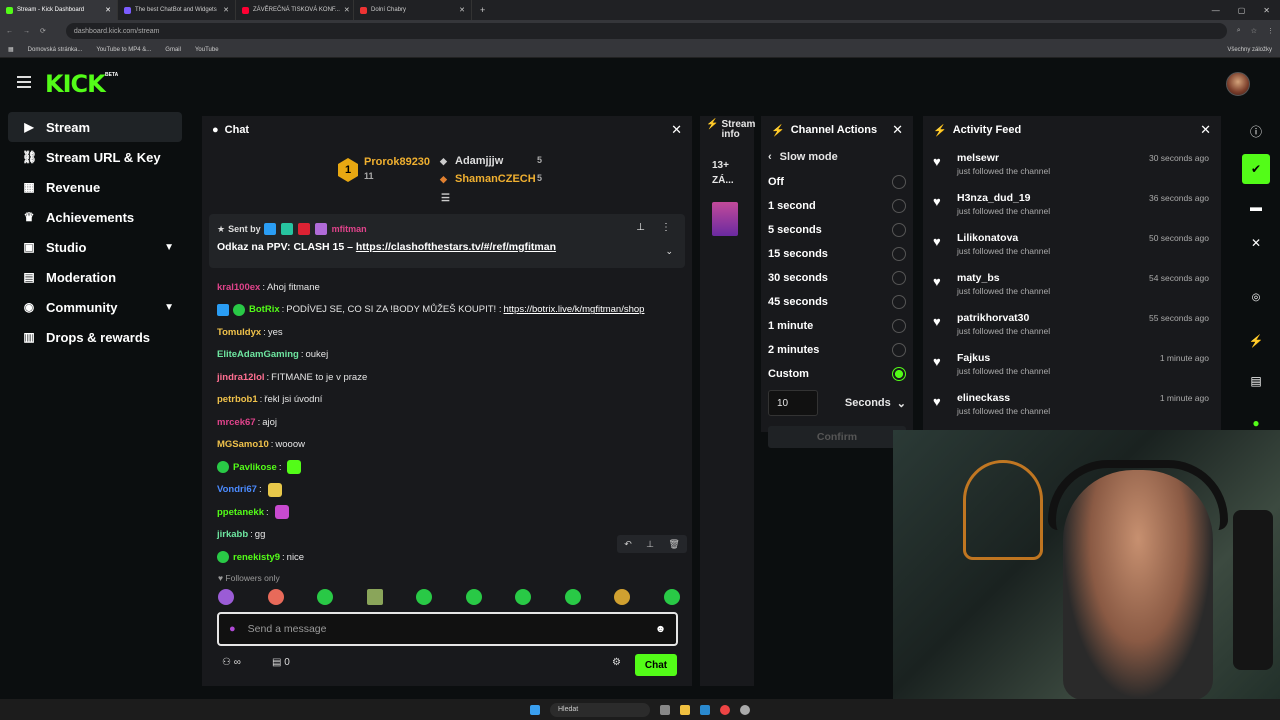  I want to click on username: renekisty9, so click(256, 557).